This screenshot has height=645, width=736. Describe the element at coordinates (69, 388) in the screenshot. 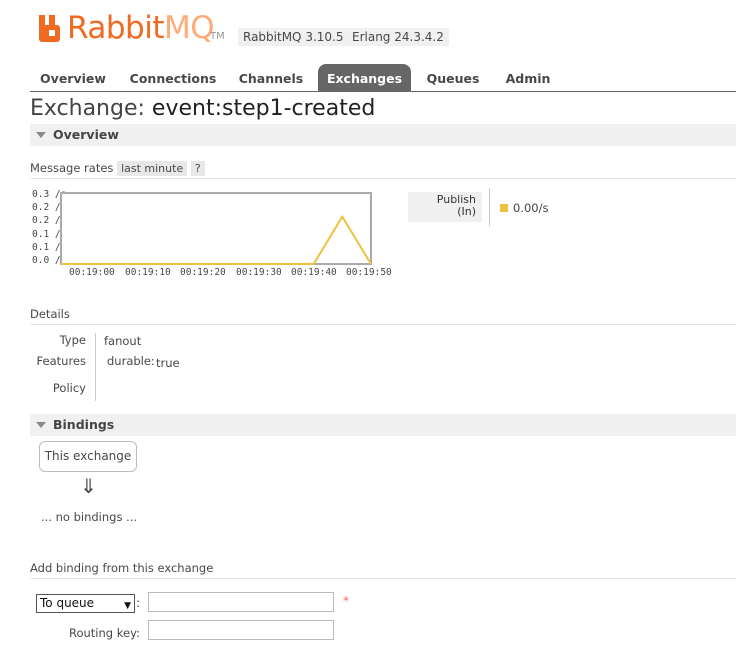

I see `policy-key: Policy` at that location.